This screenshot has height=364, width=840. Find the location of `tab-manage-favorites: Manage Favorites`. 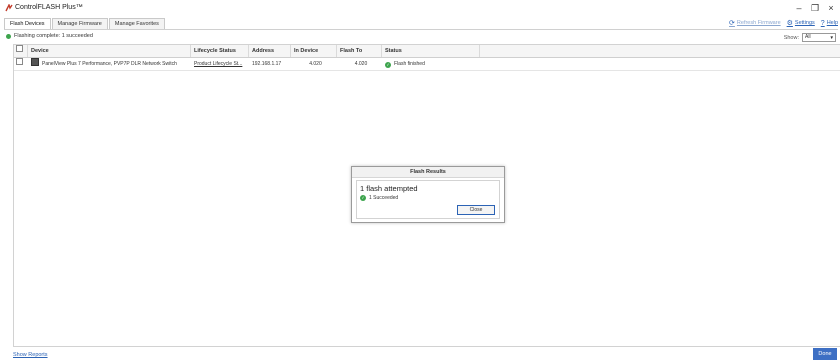

tab-manage-favorites: Manage Favorites is located at coordinates (136, 23).